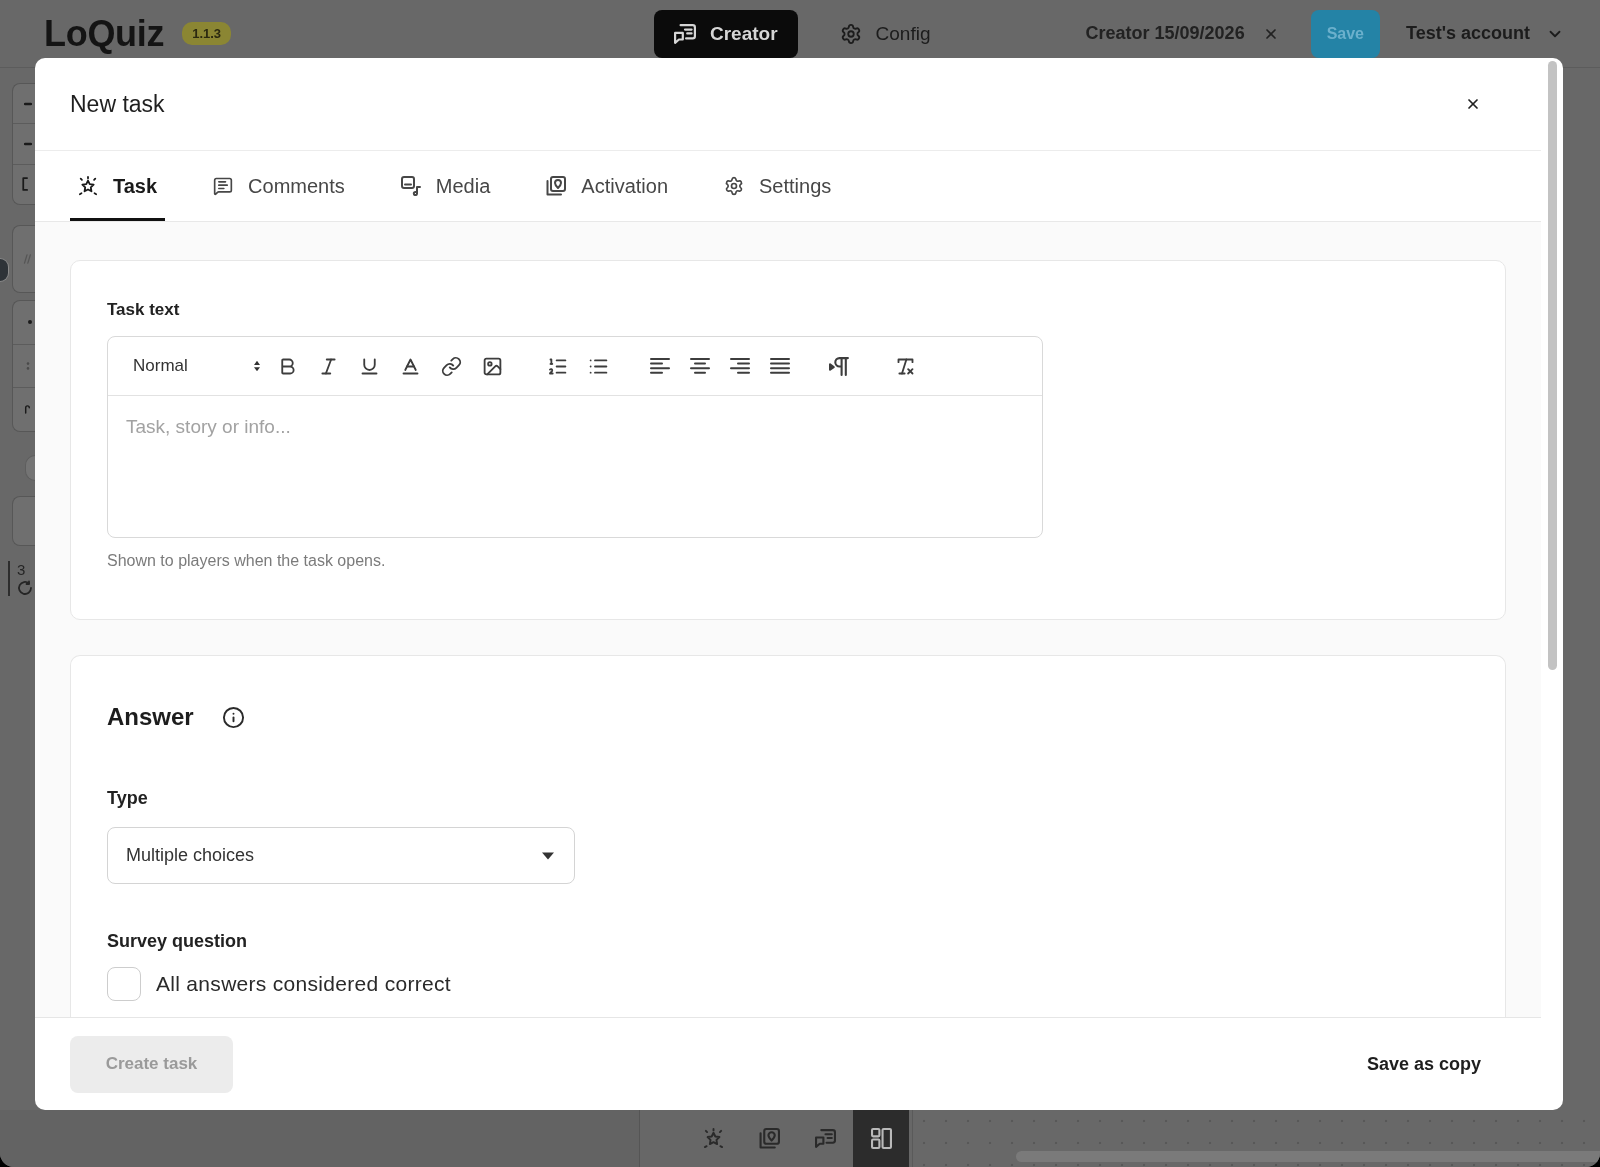  Describe the element at coordinates (177, 941) in the screenshot. I see `field-label: Survey question` at that location.